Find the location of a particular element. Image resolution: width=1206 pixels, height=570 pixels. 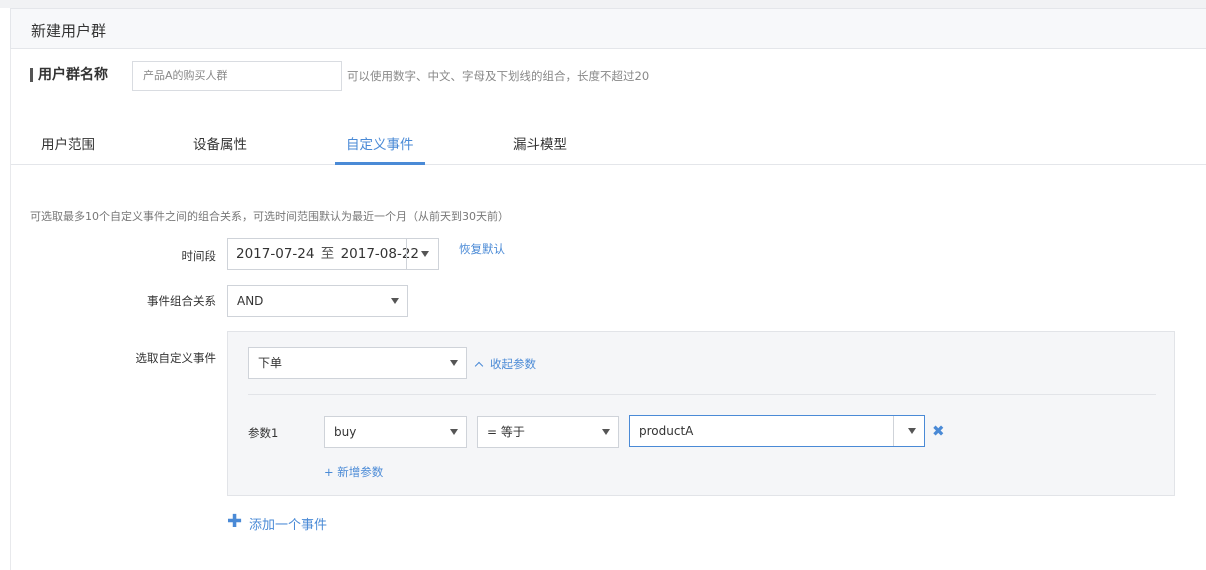

date-range-text: 2017-07-24 至 2017-08-22 is located at coordinates (327, 254).